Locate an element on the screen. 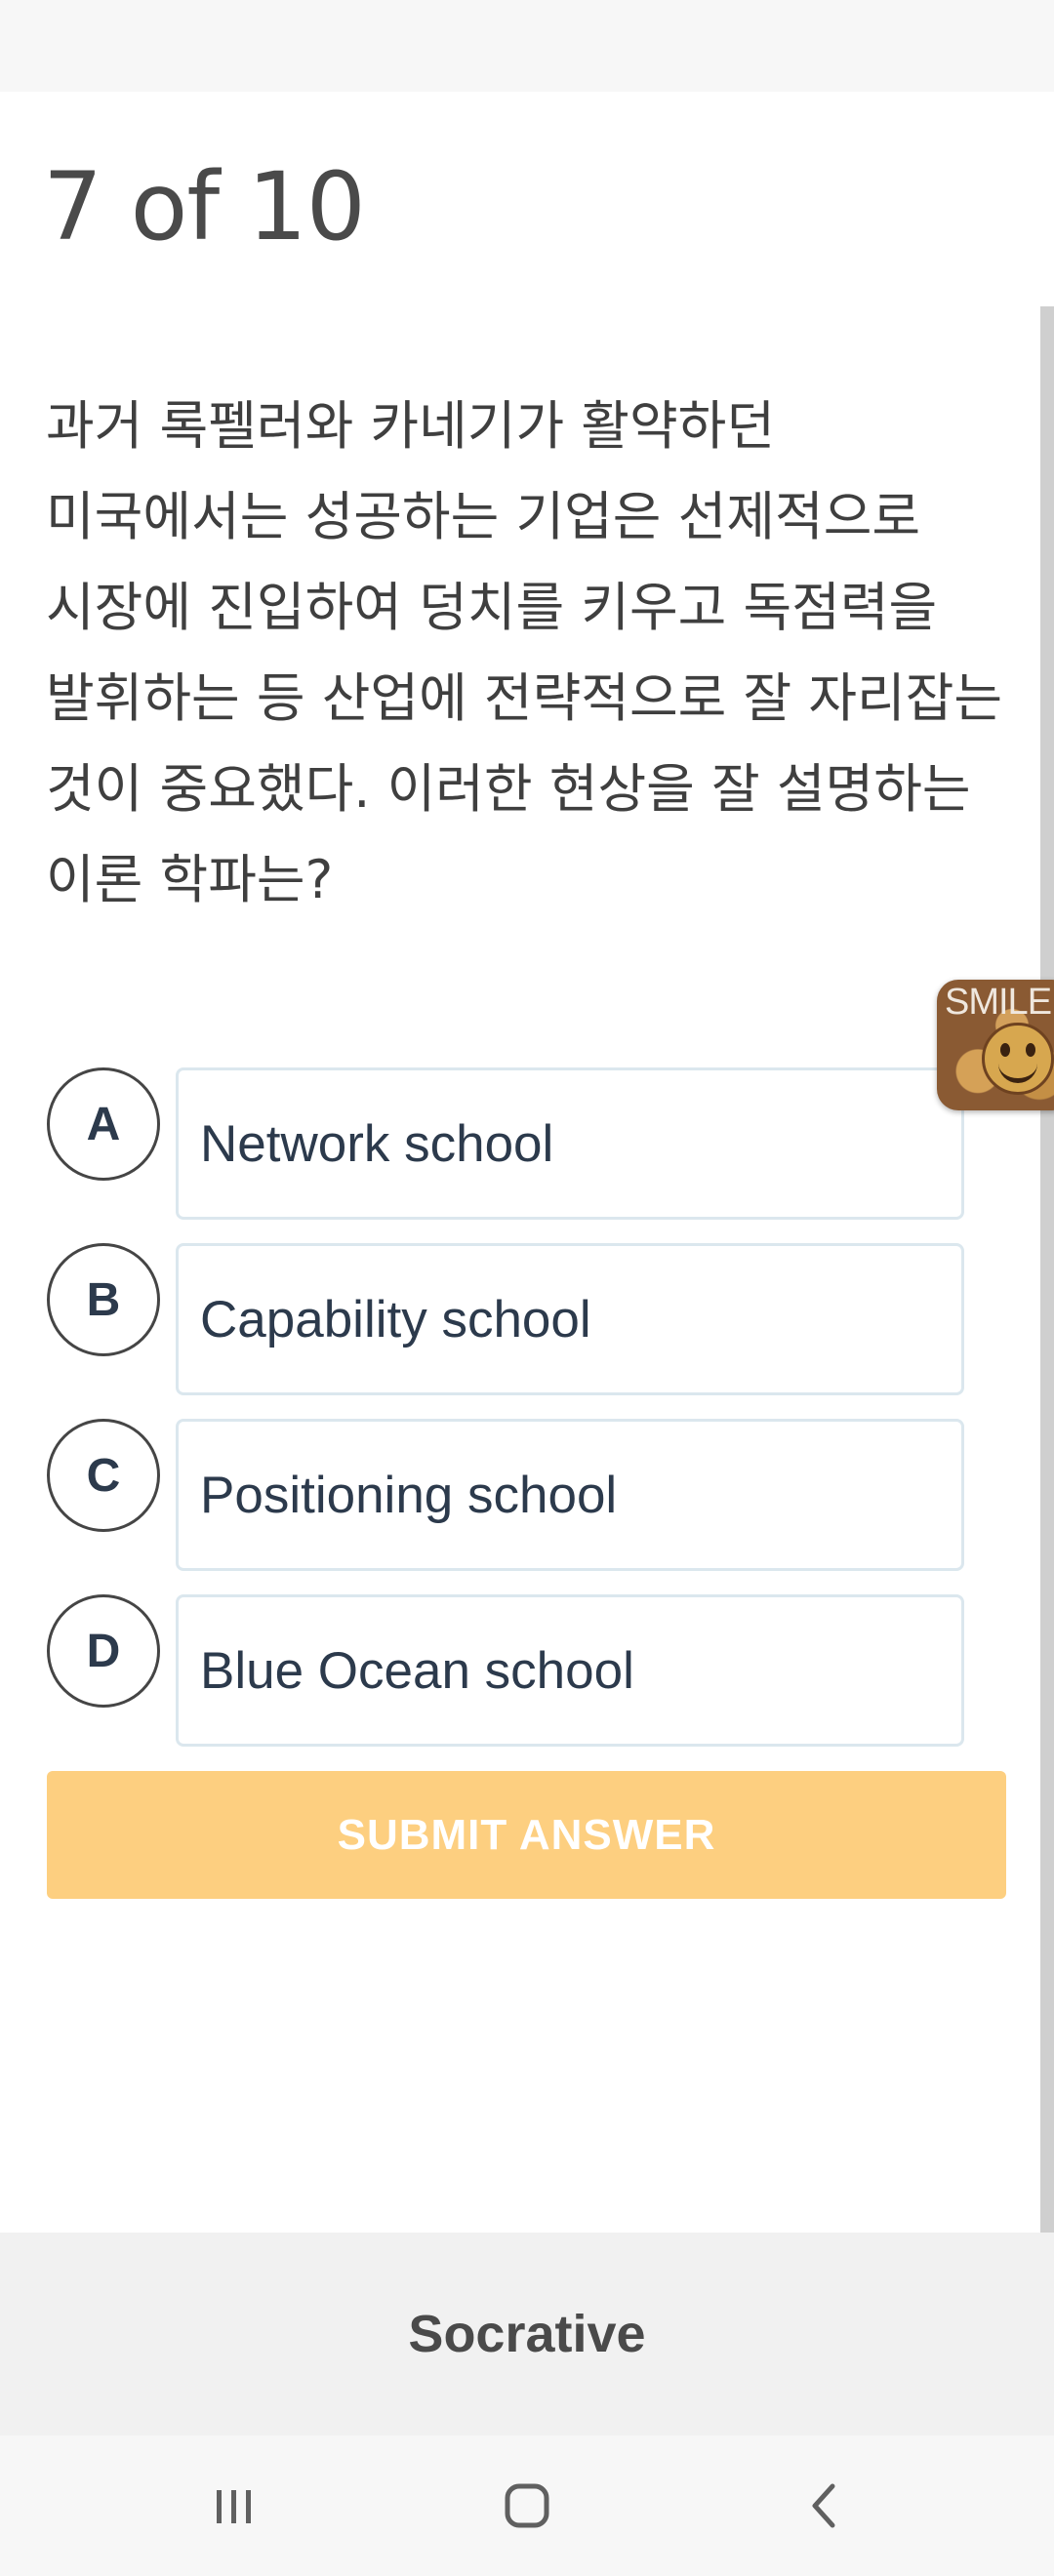 The image size is (1054, 2576). smile-badge-label: SMILE is located at coordinates (998, 1003).